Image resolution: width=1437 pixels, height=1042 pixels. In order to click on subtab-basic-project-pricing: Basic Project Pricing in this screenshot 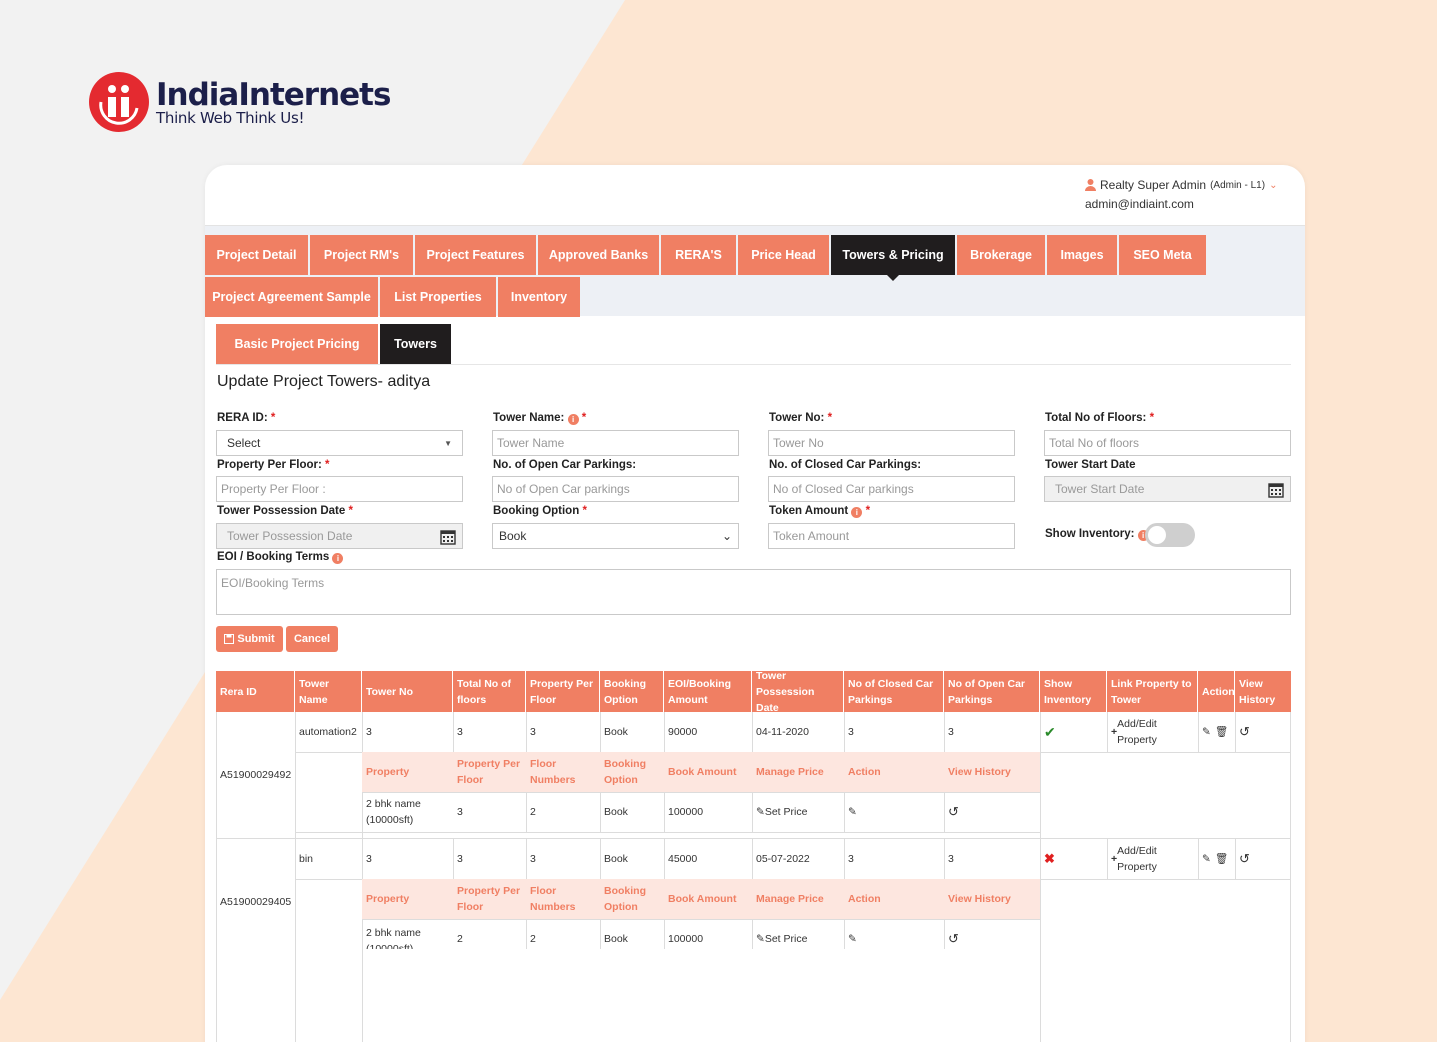, I will do `click(297, 344)`.